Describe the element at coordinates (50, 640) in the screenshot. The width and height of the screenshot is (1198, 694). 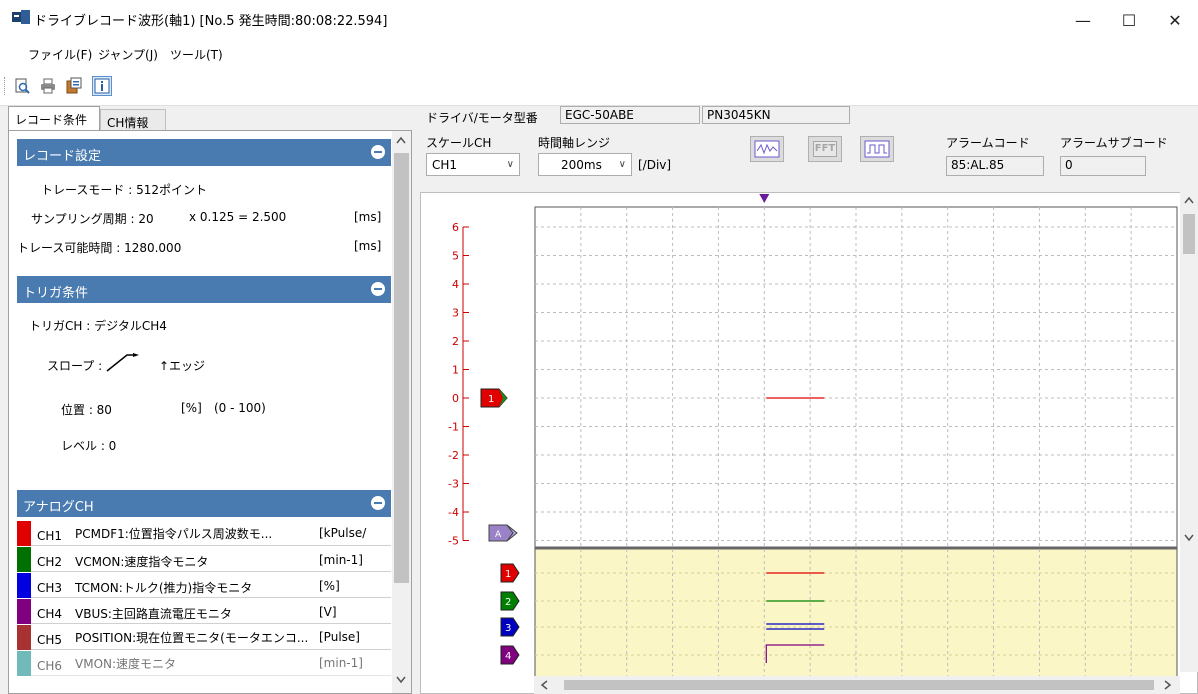
I see `ch-name: CH5` at that location.